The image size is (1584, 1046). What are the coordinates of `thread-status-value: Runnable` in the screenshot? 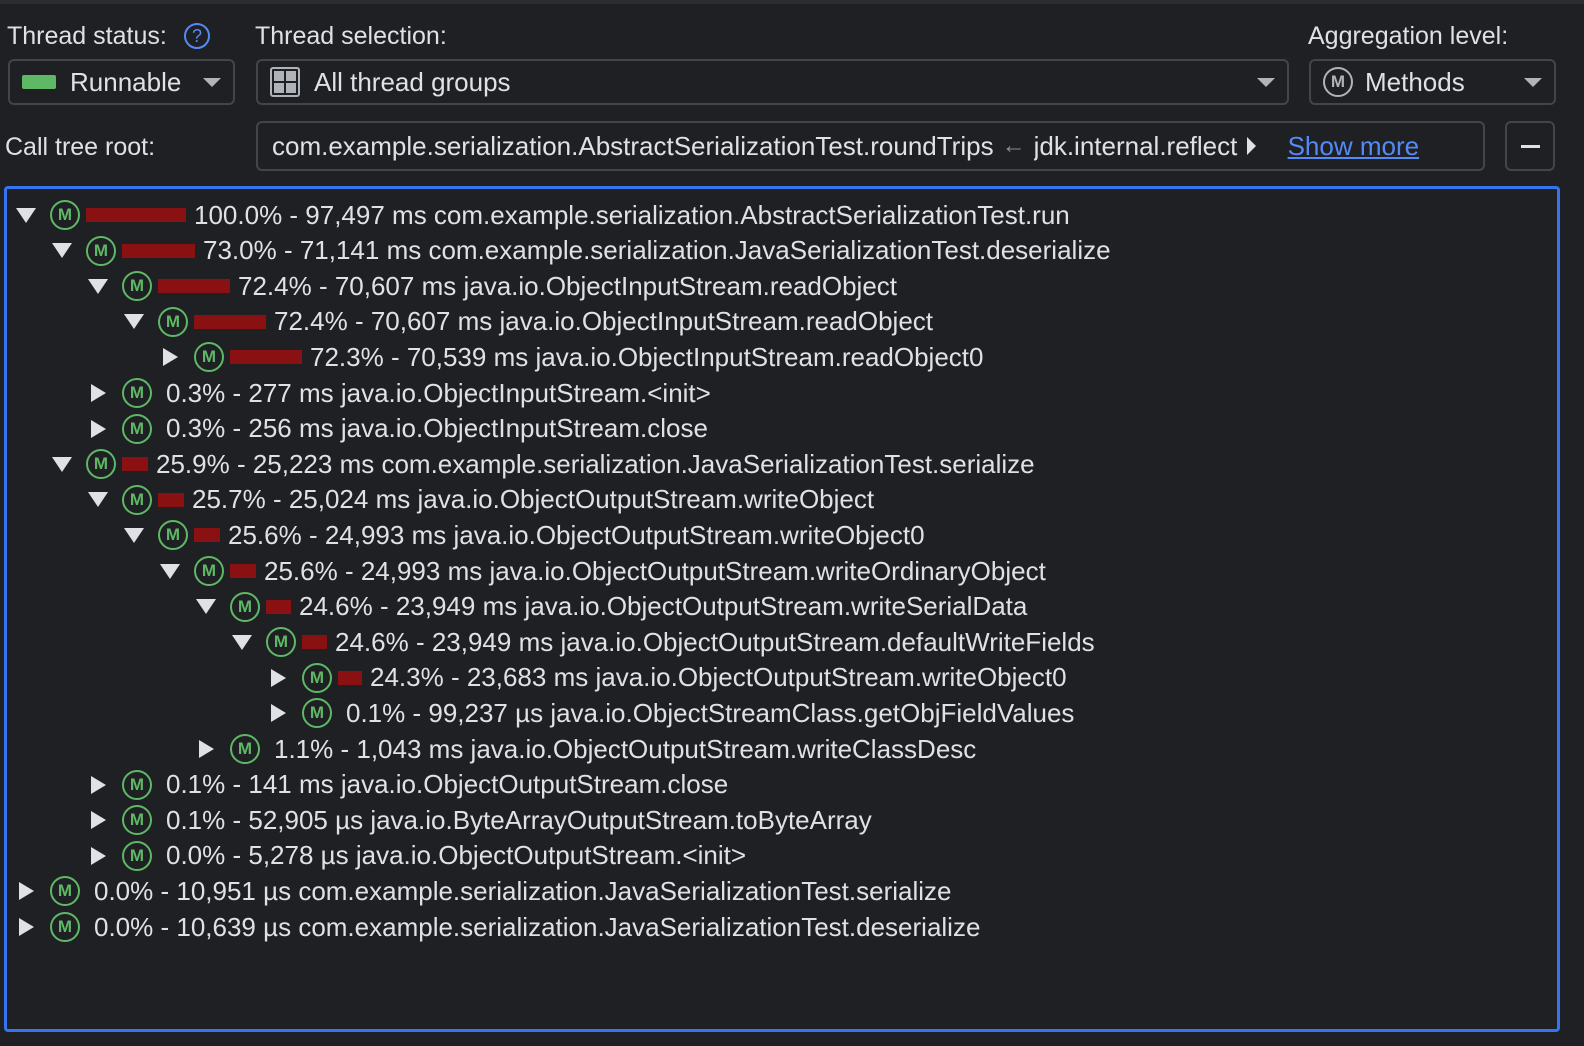 It's located at (126, 81).